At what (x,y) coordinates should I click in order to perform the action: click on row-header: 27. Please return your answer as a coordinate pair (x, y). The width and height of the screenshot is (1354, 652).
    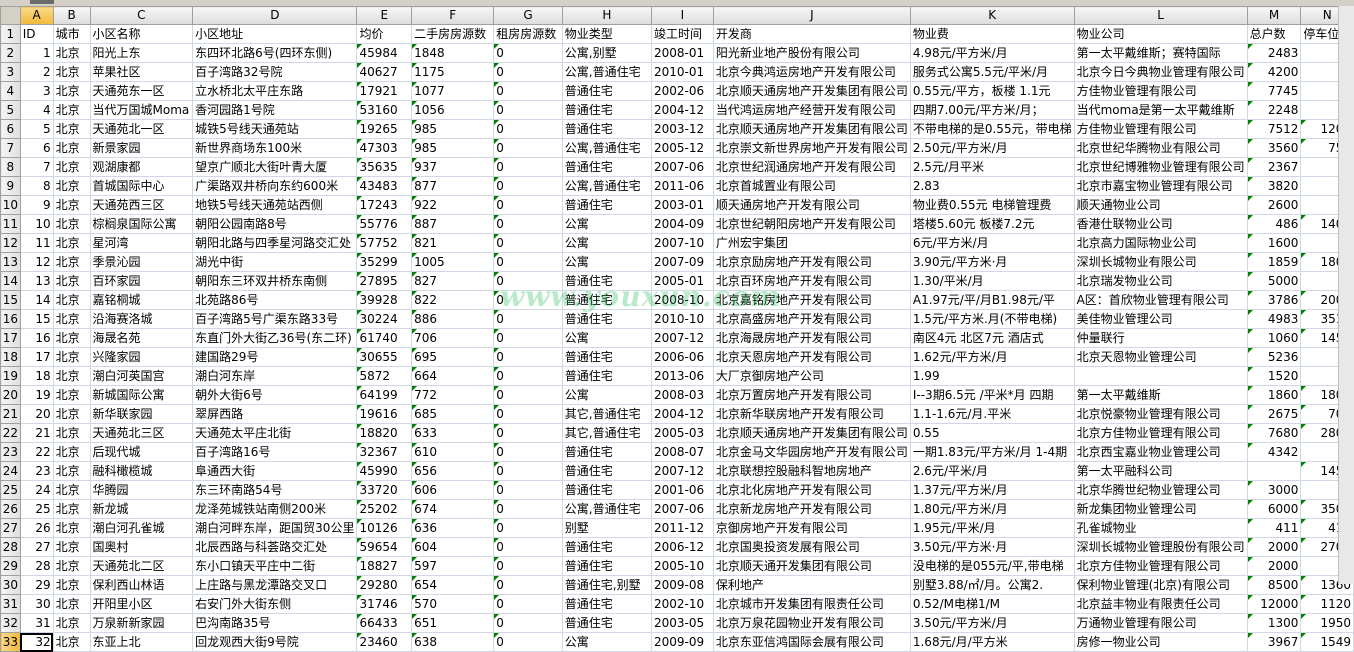
    Looking at the image, I should click on (10, 528).